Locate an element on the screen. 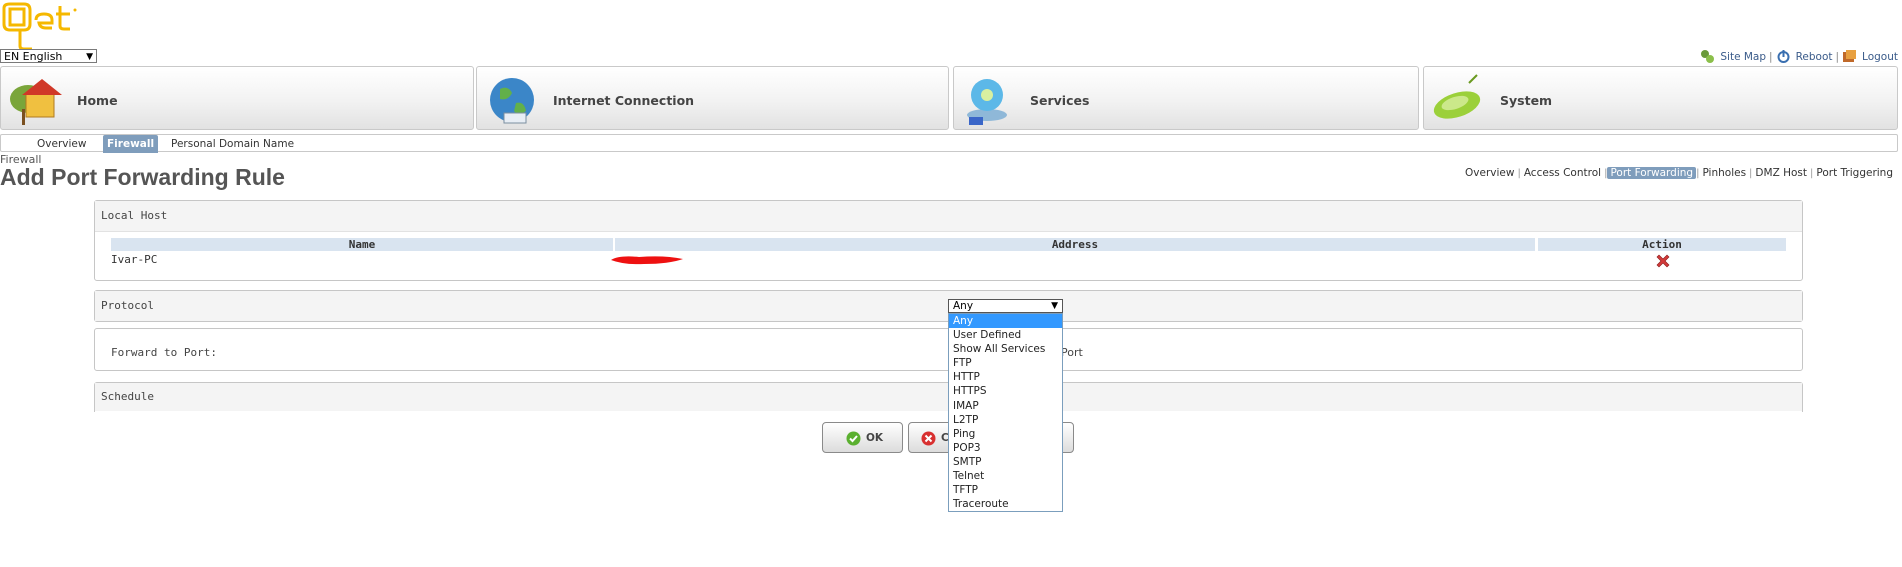 The width and height of the screenshot is (1902, 567). section-nav-dmz-host: DMZ Host is located at coordinates (1781, 173).